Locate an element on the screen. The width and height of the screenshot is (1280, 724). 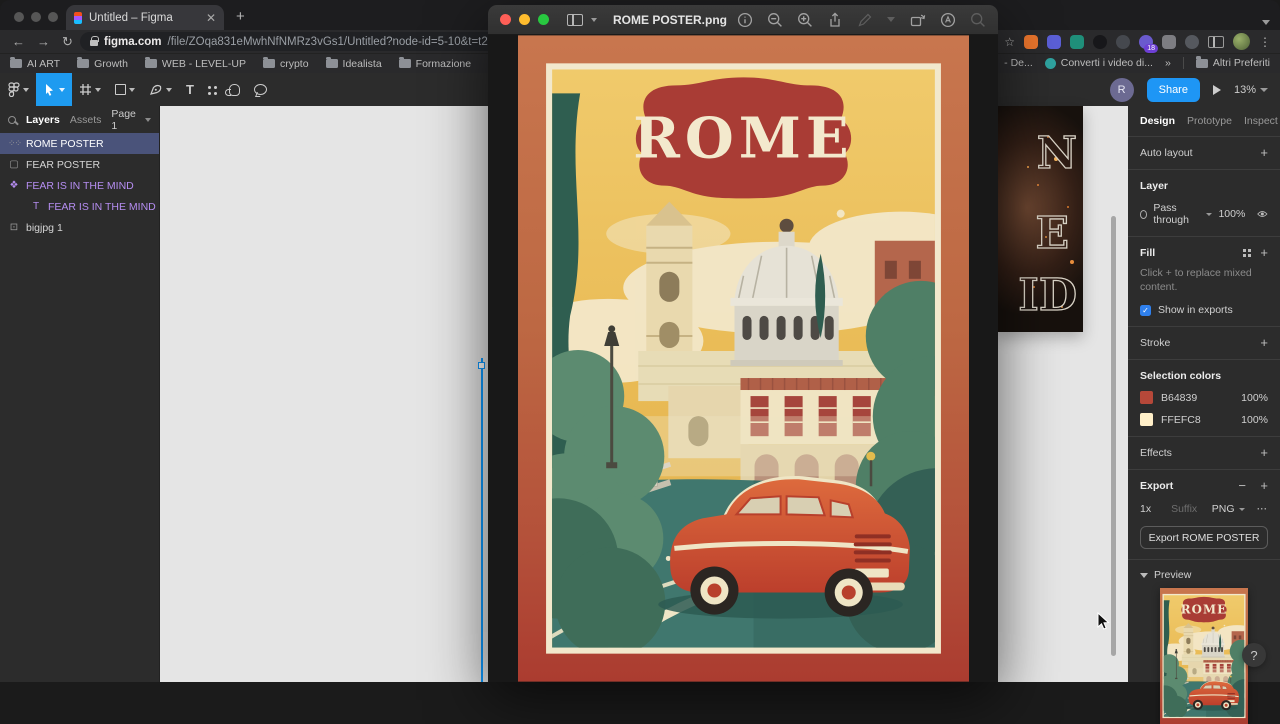
checkbox-checked-icon: ✓ is located at coordinates (1145, 310).